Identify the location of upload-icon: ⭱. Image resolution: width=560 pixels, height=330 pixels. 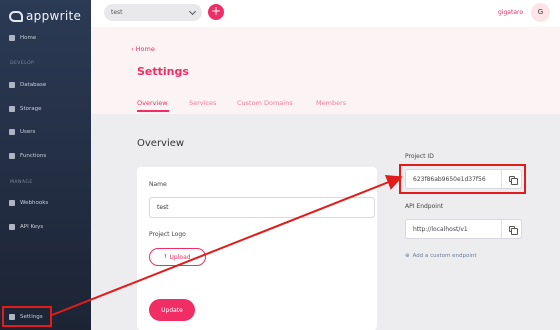
(165, 256).